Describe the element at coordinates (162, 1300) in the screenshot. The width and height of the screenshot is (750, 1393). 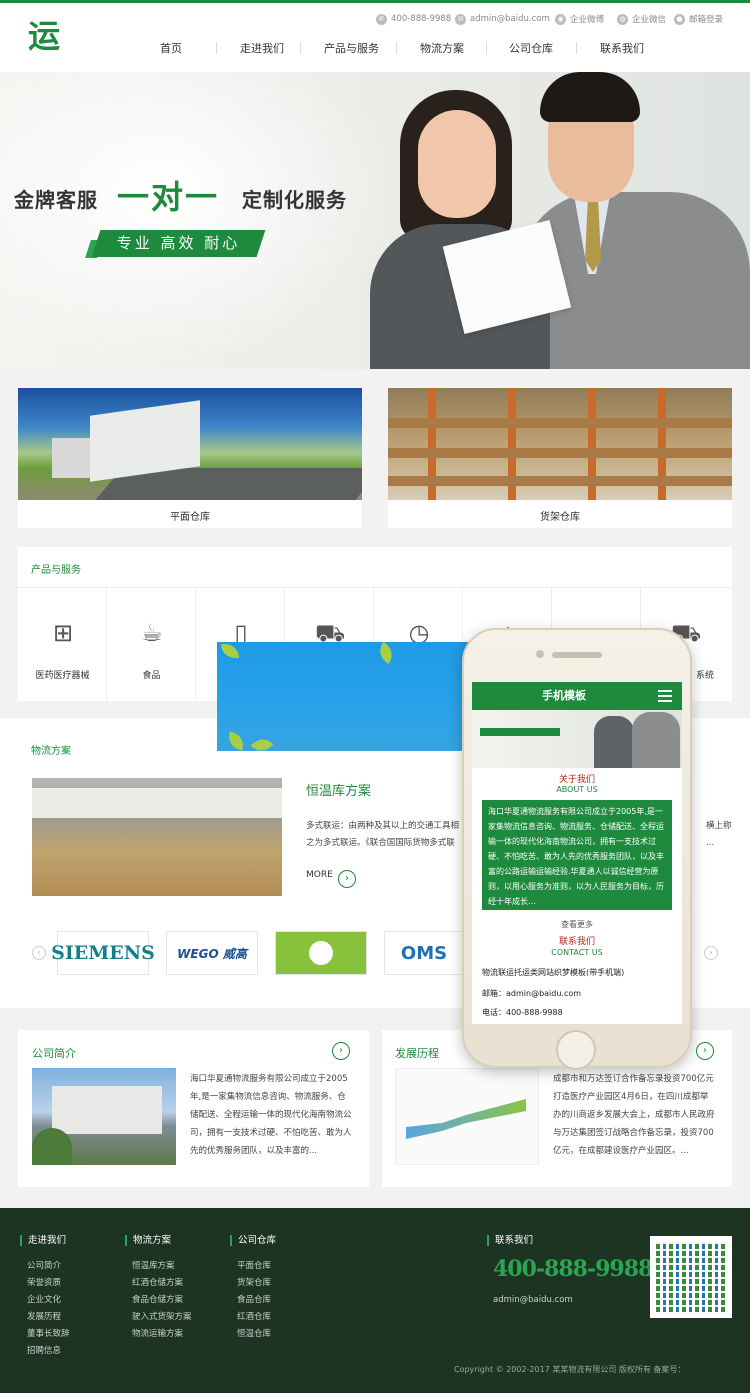
I see `footer-link: 食品仓储方案` at that location.